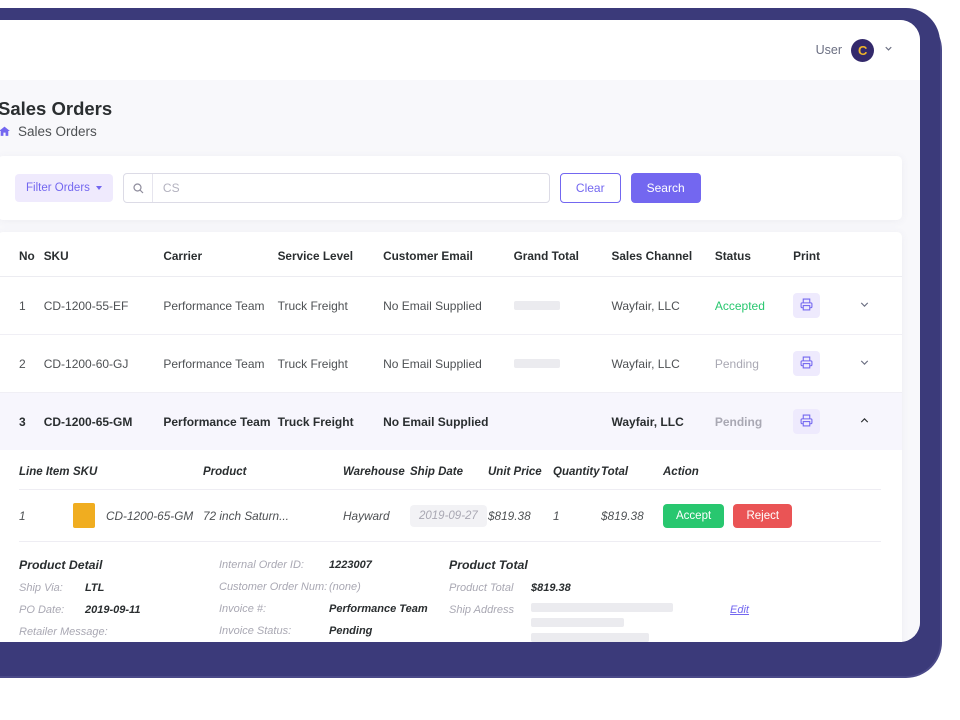 Image resolution: width=960 pixels, height=720 pixels. Describe the element at coordinates (551, 588) in the screenshot. I see `product-total-value: $819.38` at that location.